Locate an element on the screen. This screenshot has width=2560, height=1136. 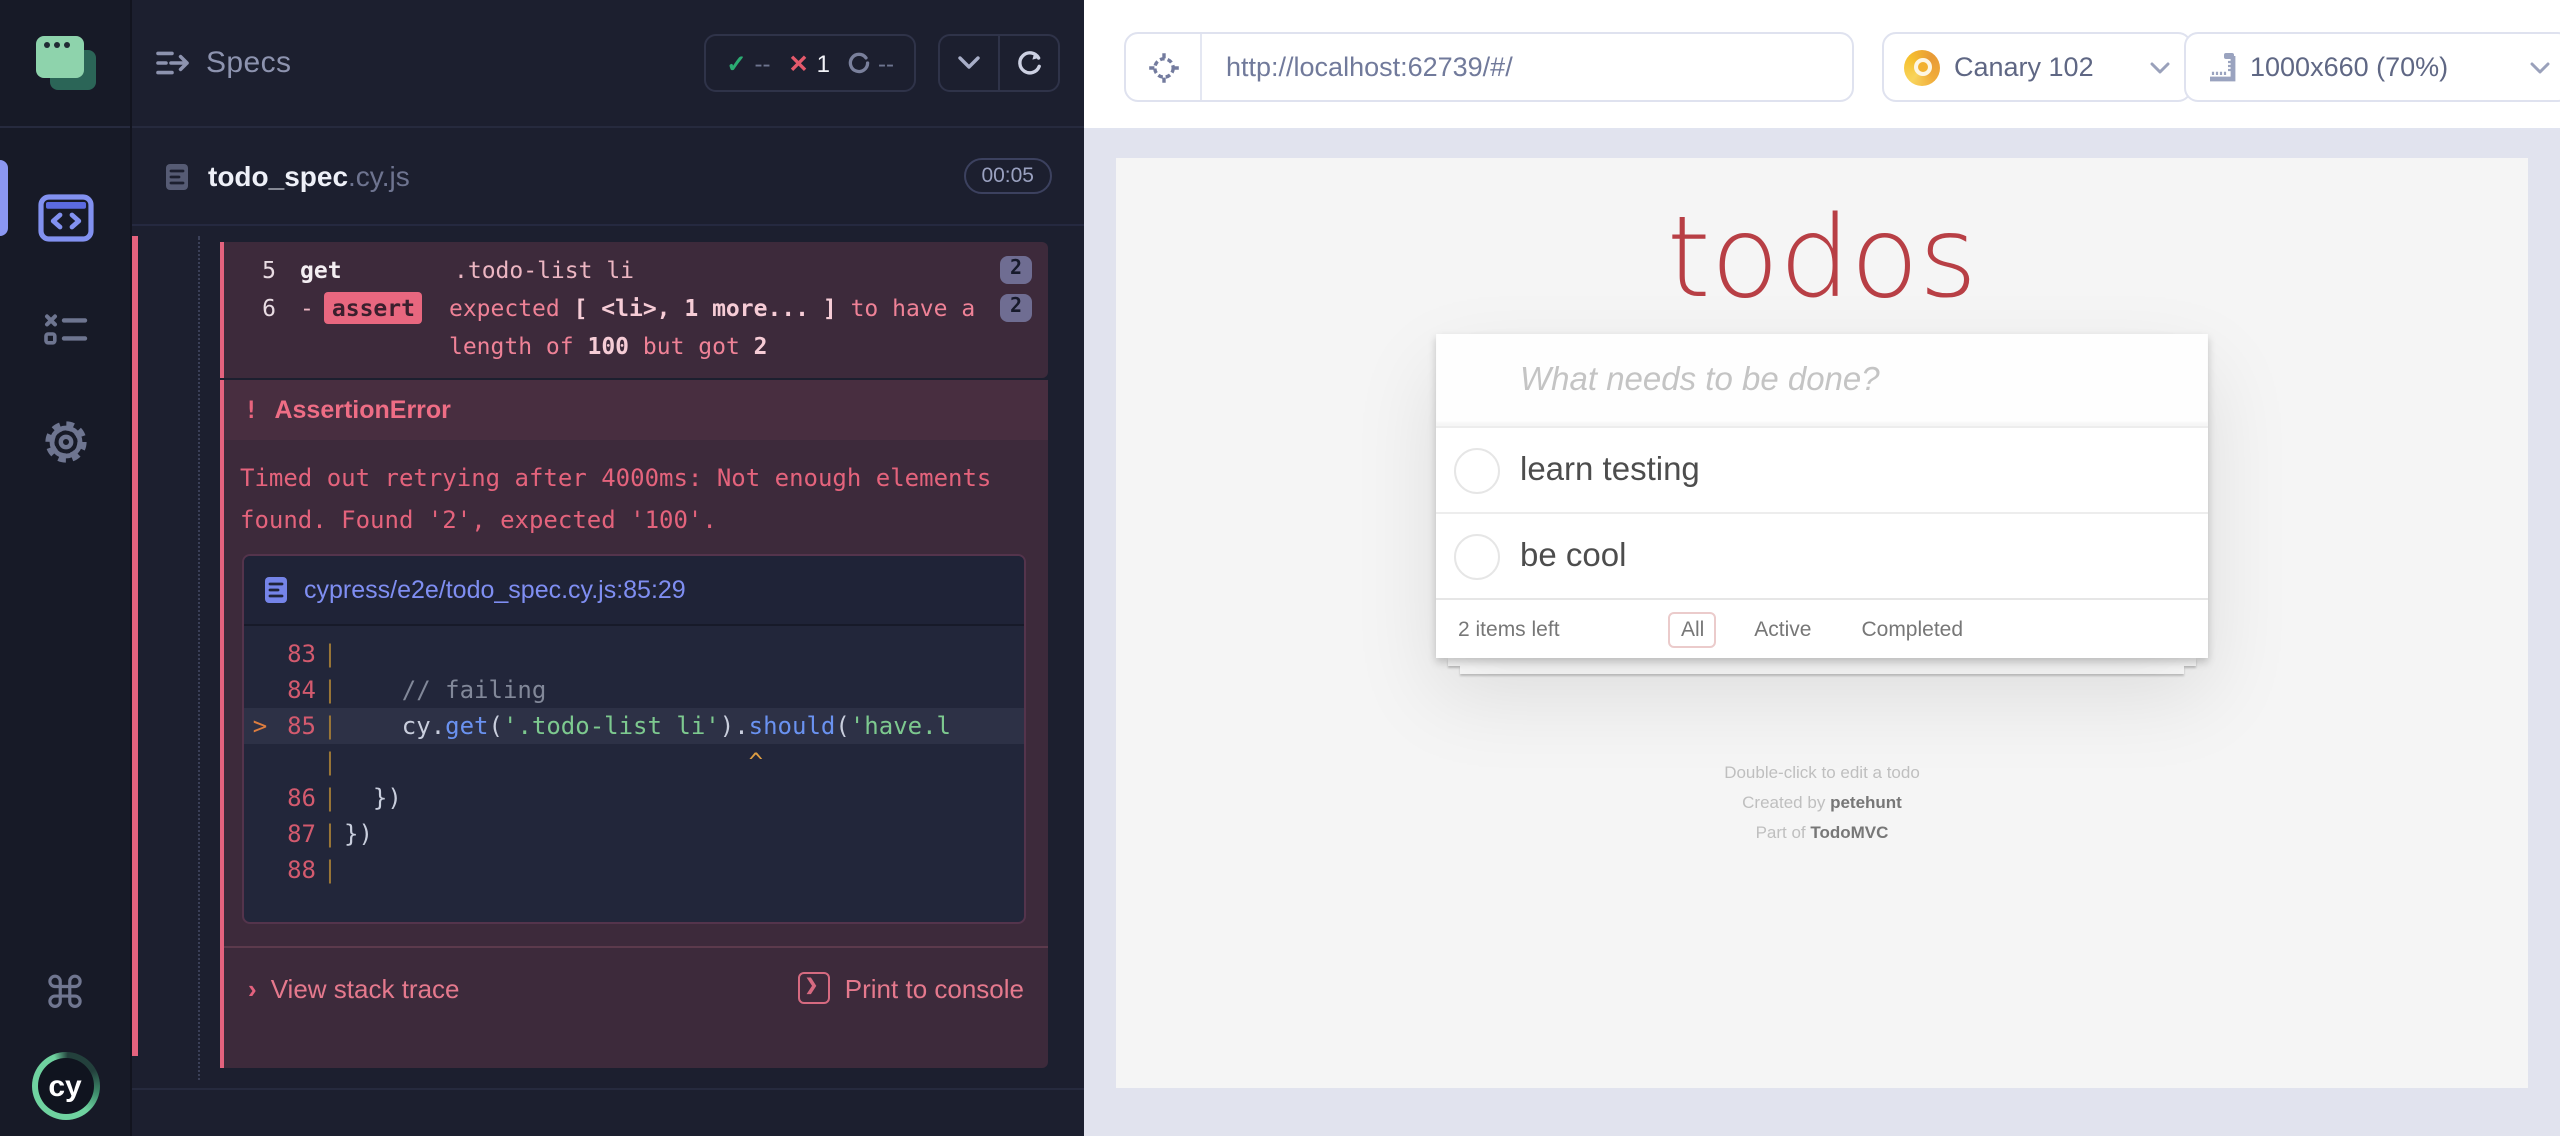
view-stack-trace-button: › View stack trace is located at coordinates (354, 988).